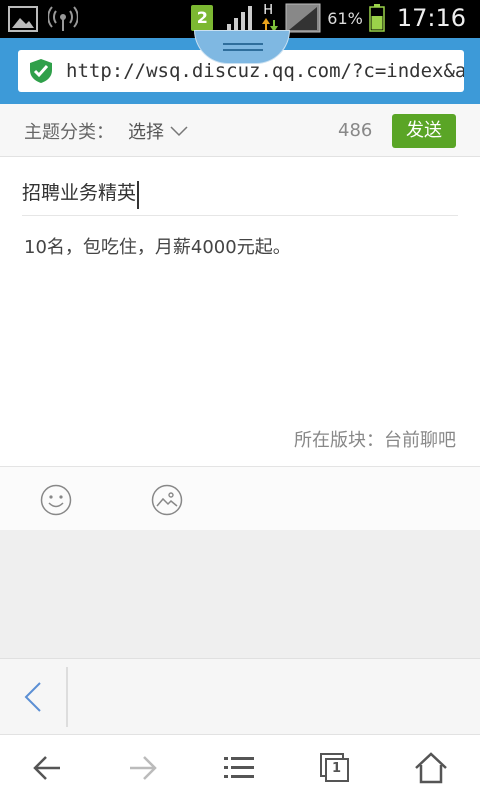  What do you see at coordinates (431, 18) in the screenshot?
I see `clock: 17:16` at bounding box center [431, 18].